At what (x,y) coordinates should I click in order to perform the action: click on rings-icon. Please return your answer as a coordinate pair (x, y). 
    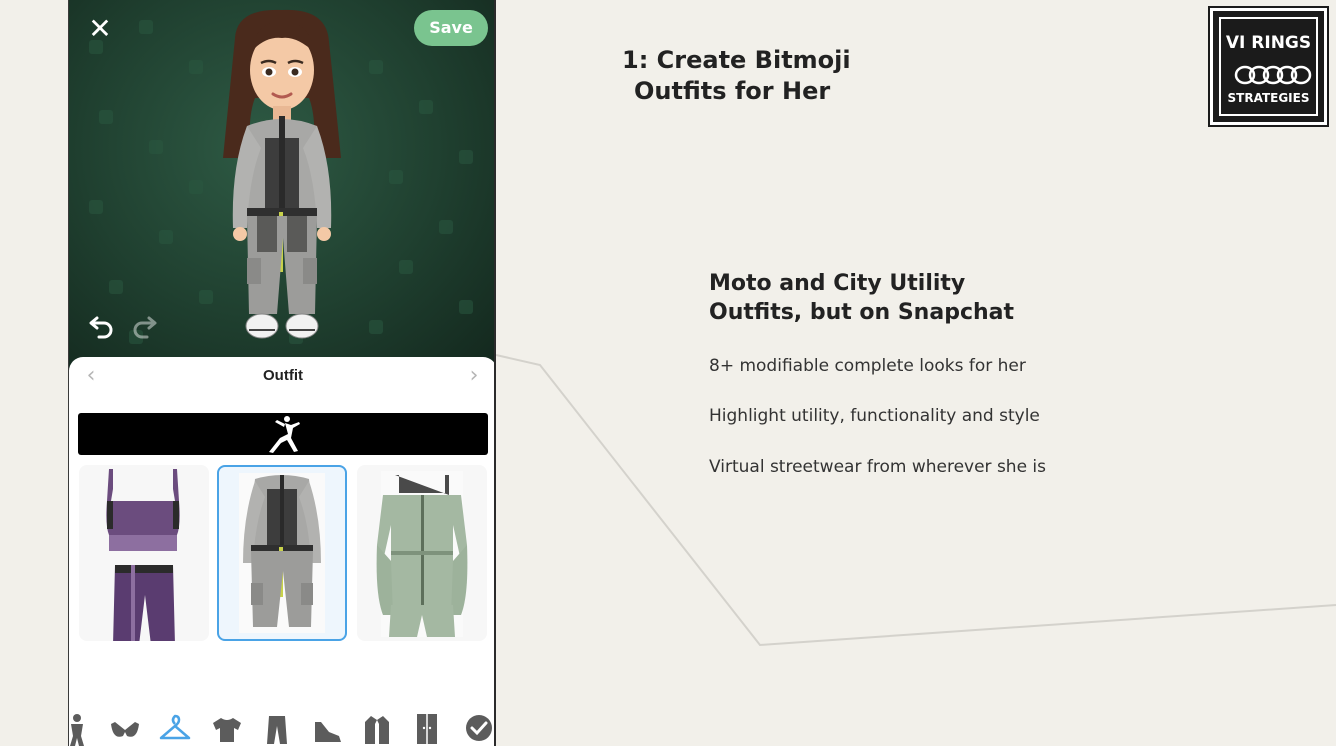
    Looking at the image, I should click on (1273, 75).